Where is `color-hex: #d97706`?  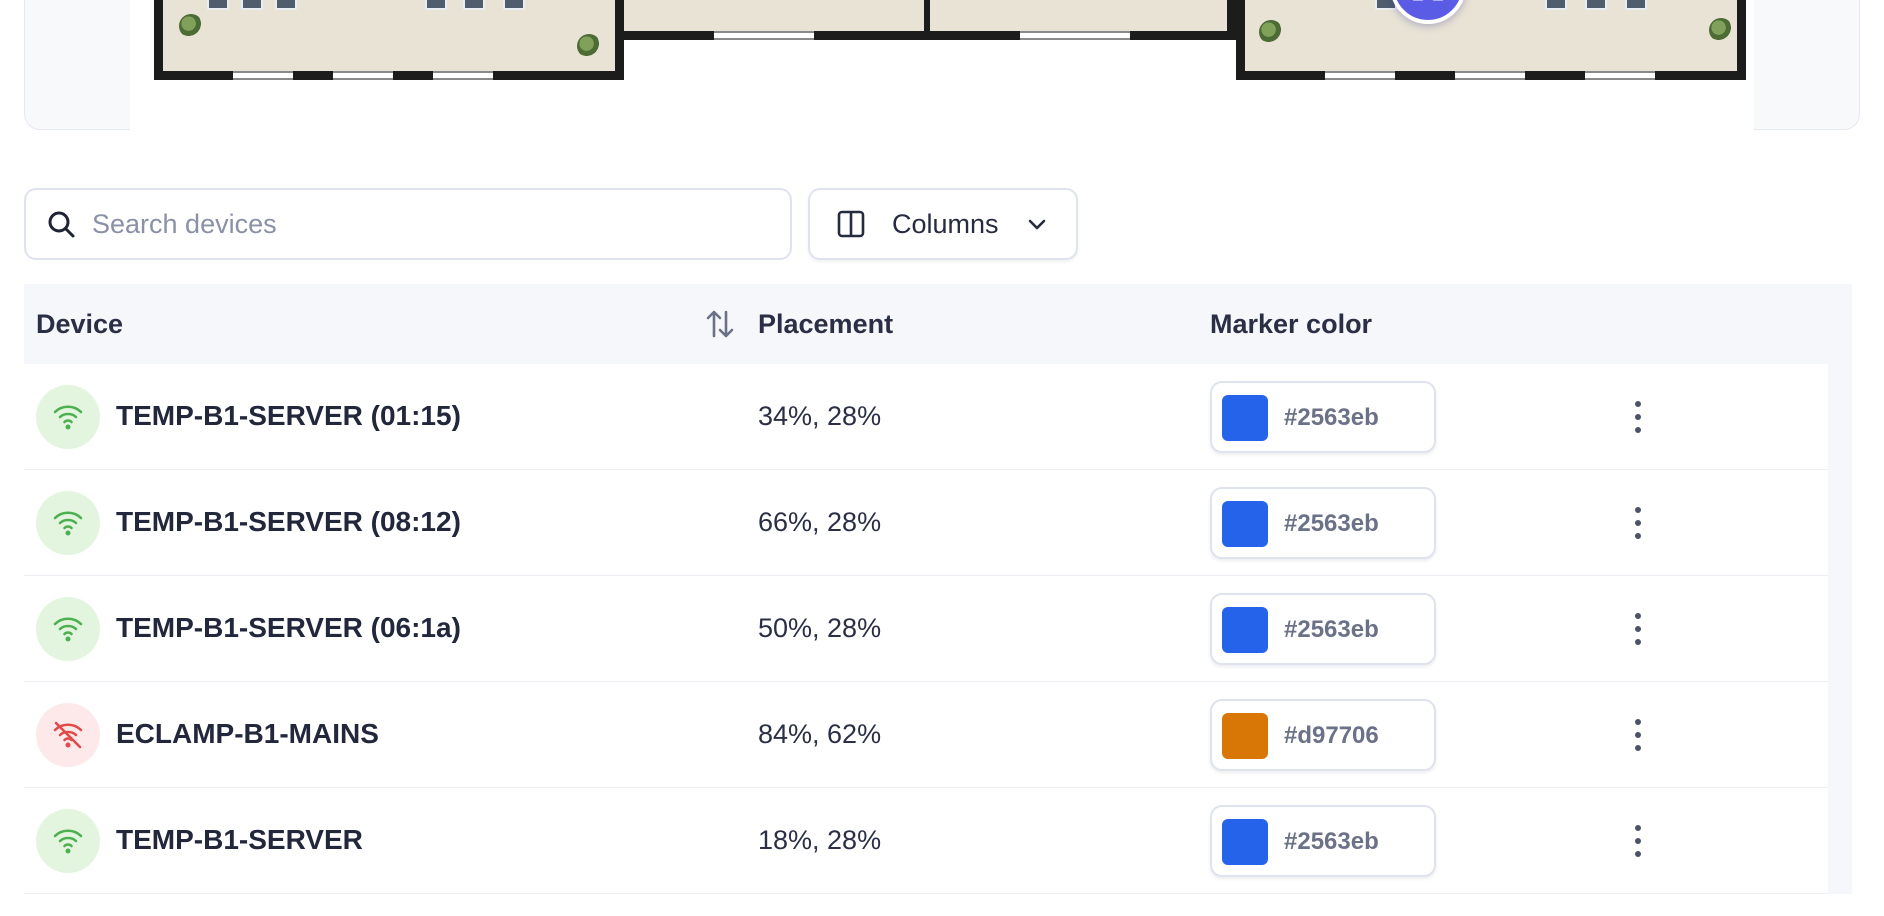 color-hex: #d97706 is located at coordinates (1331, 735).